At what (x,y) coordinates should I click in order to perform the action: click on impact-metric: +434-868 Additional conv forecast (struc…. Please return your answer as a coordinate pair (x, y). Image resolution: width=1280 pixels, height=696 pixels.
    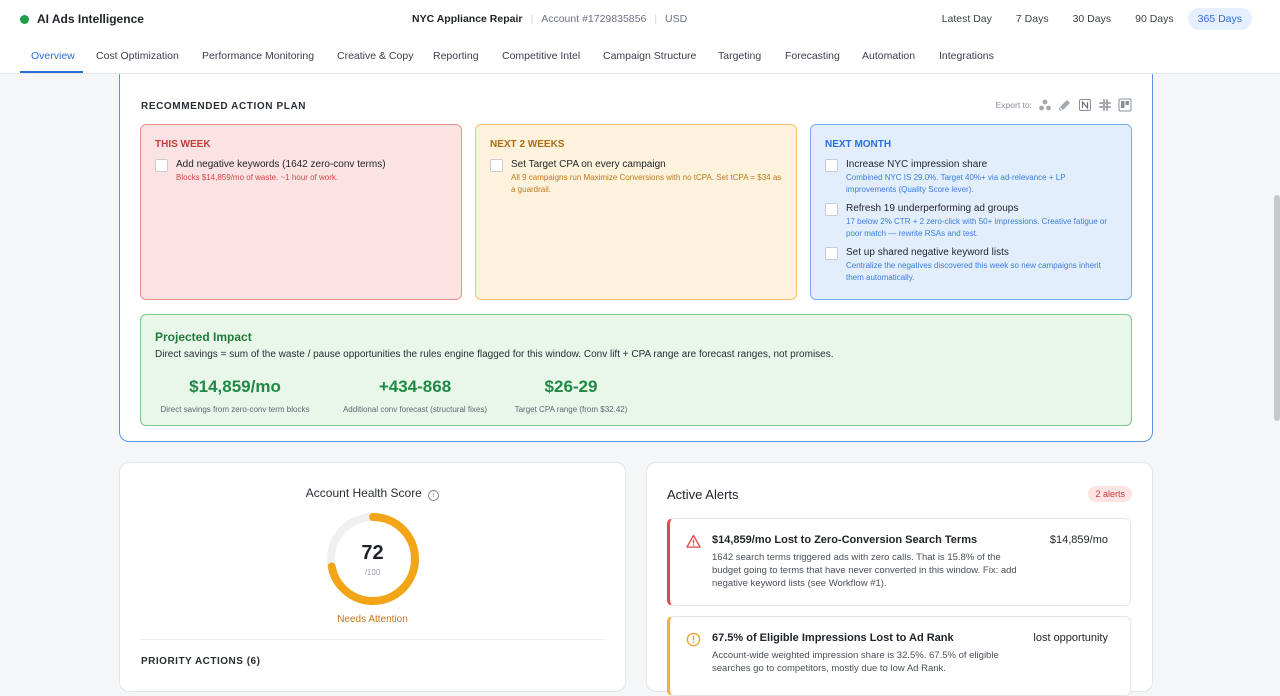
    Looking at the image, I should click on (415, 395).